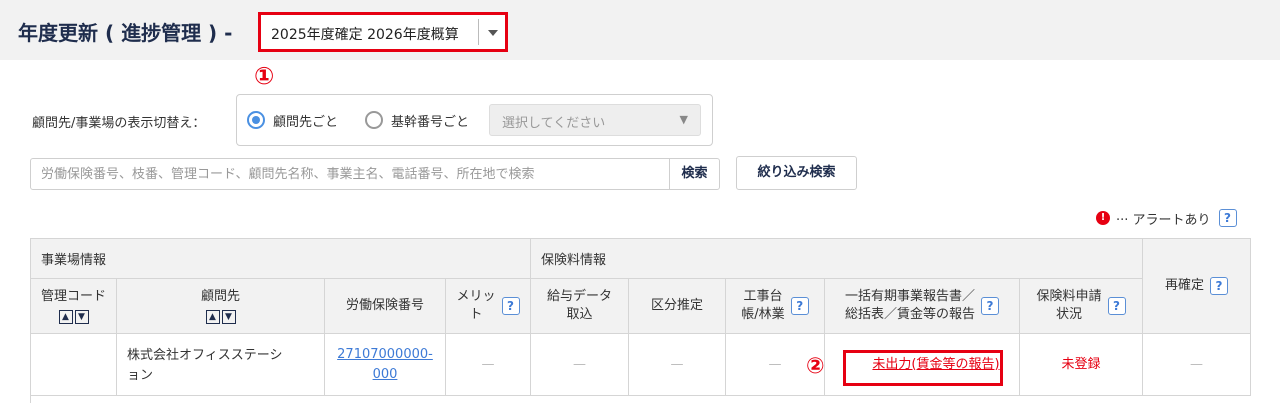 This screenshot has width=1280, height=403. What do you see at coordinates (385, 355) in the screenshot?
I see `insurance-number-link: 27107000000-` at bounding box center [385, 355].